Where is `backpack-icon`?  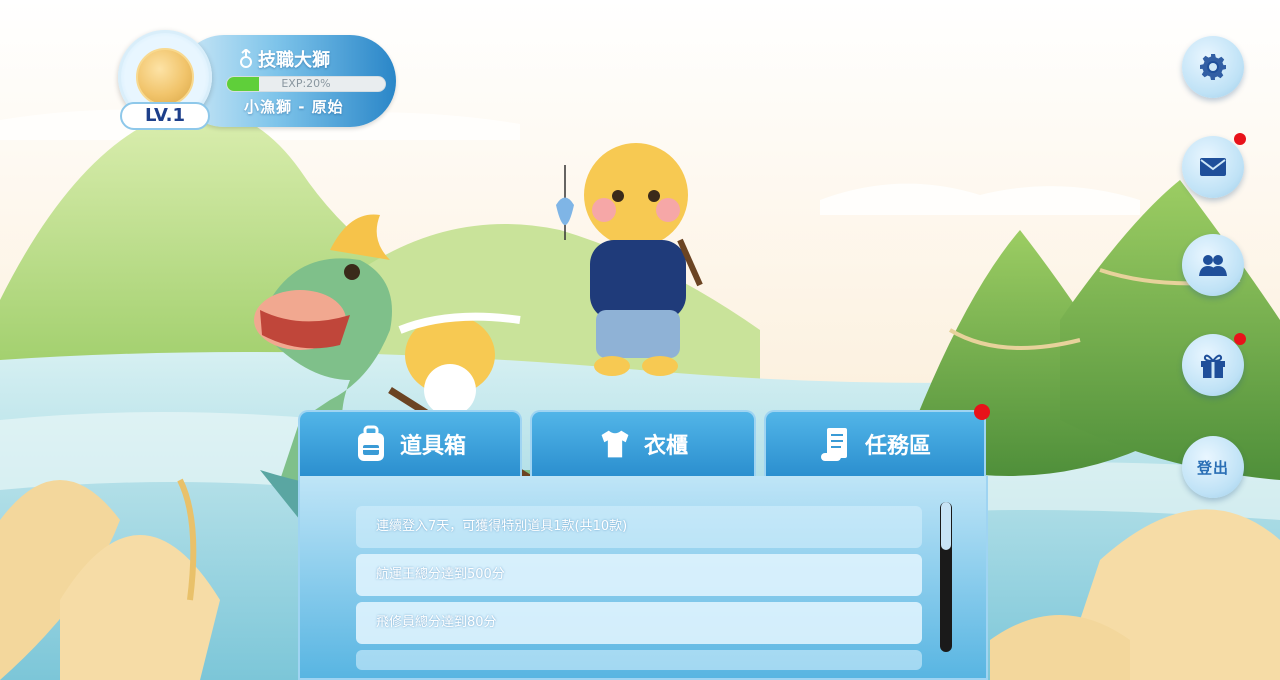 backpack-icon is located at coordinates (370, 443).